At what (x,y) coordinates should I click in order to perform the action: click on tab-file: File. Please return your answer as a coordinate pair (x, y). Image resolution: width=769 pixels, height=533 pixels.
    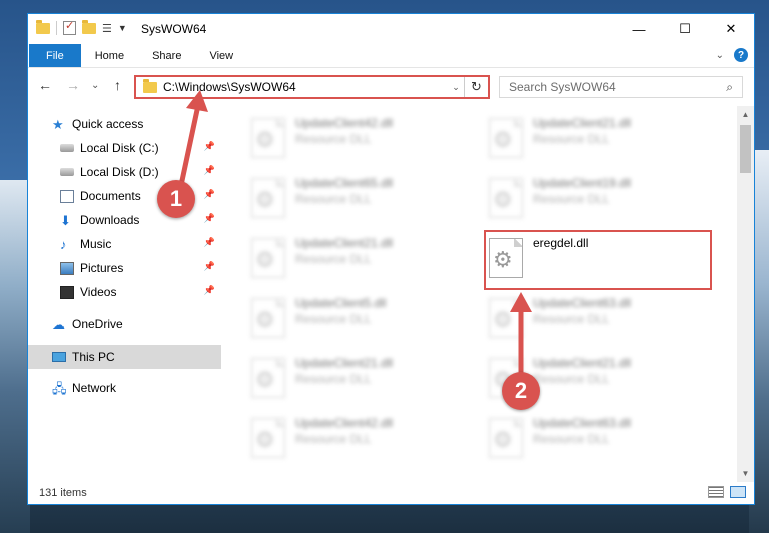
    Looking at the image, I should click on (55, 55).